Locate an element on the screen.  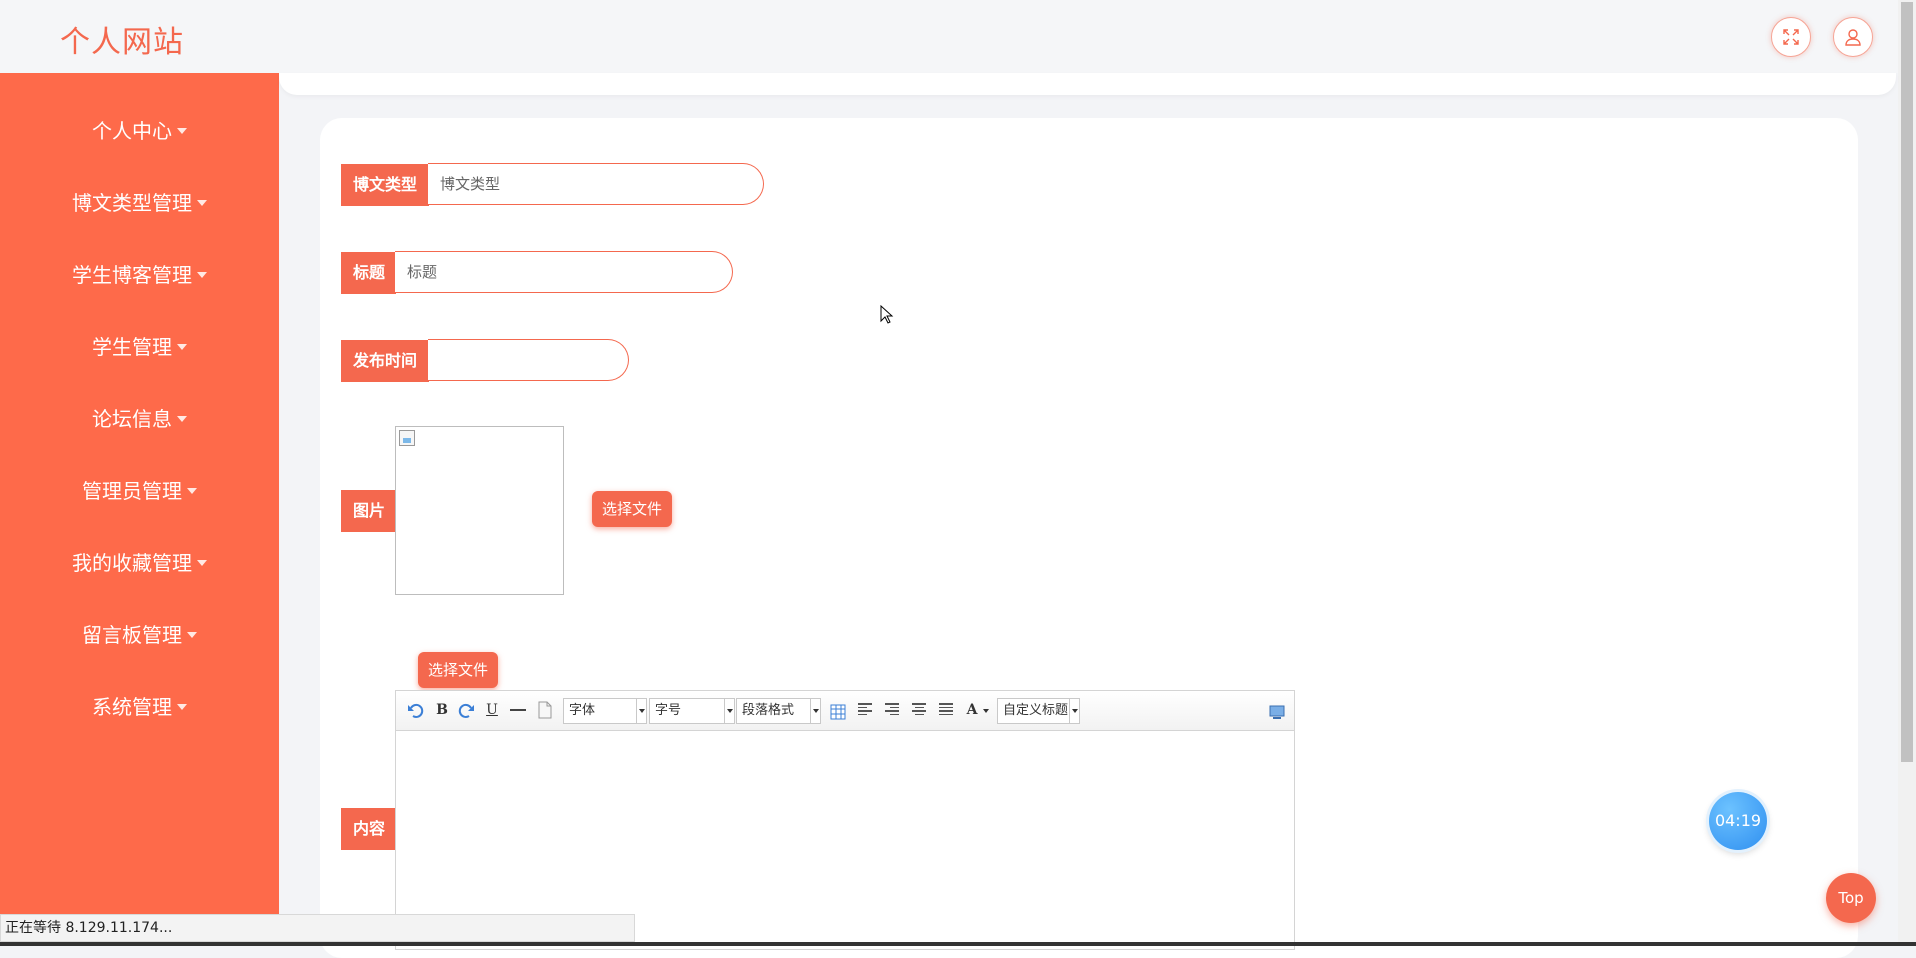
sidebar-item-system: 系统管理 is located at coordinates (139, 707).